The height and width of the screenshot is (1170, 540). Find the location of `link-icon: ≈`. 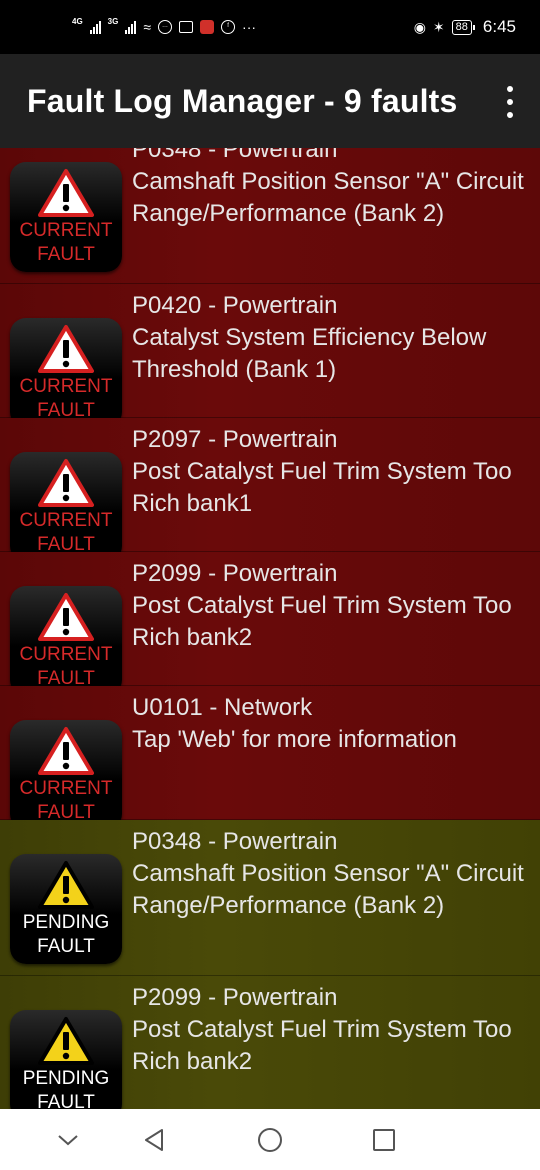

link-icon: ≈ is located at coordinates (147, 27).